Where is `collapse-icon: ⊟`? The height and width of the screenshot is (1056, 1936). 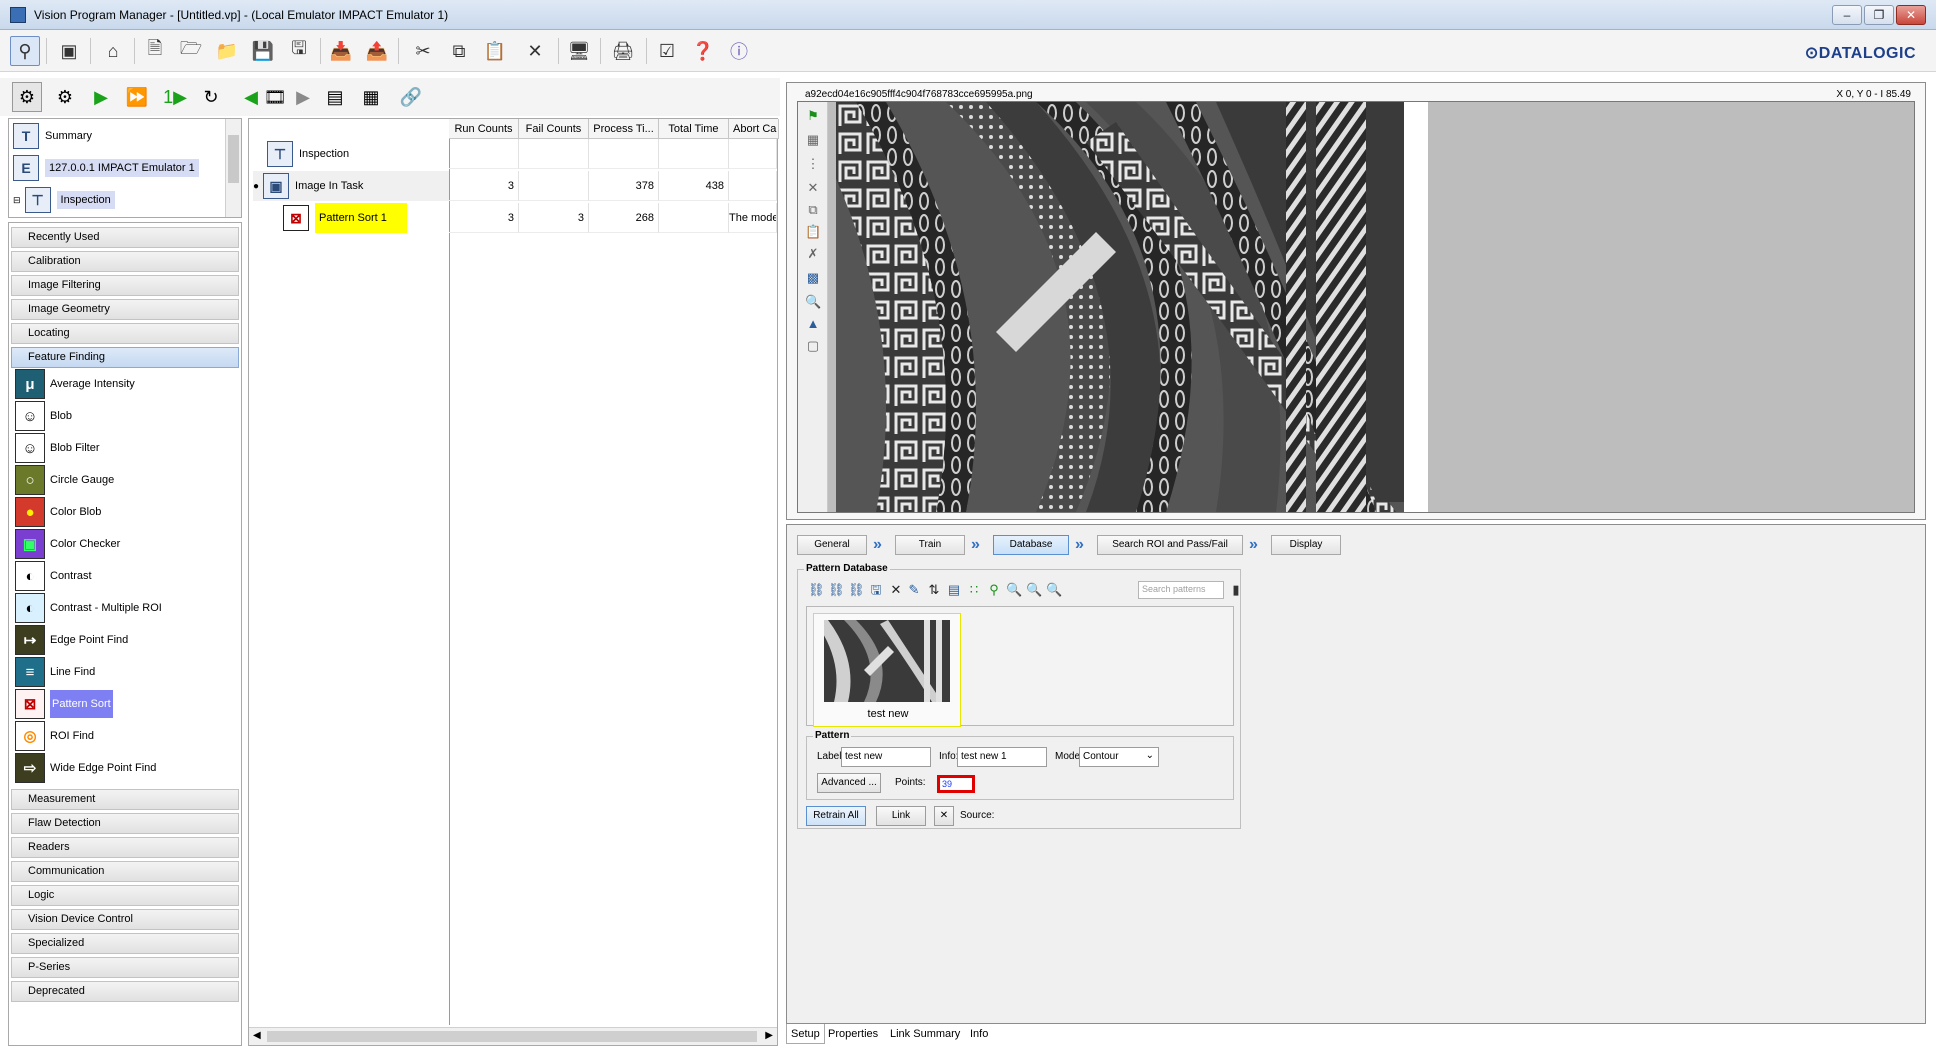
collapse-icon: ⊟ is located at coordinates (17, 200).